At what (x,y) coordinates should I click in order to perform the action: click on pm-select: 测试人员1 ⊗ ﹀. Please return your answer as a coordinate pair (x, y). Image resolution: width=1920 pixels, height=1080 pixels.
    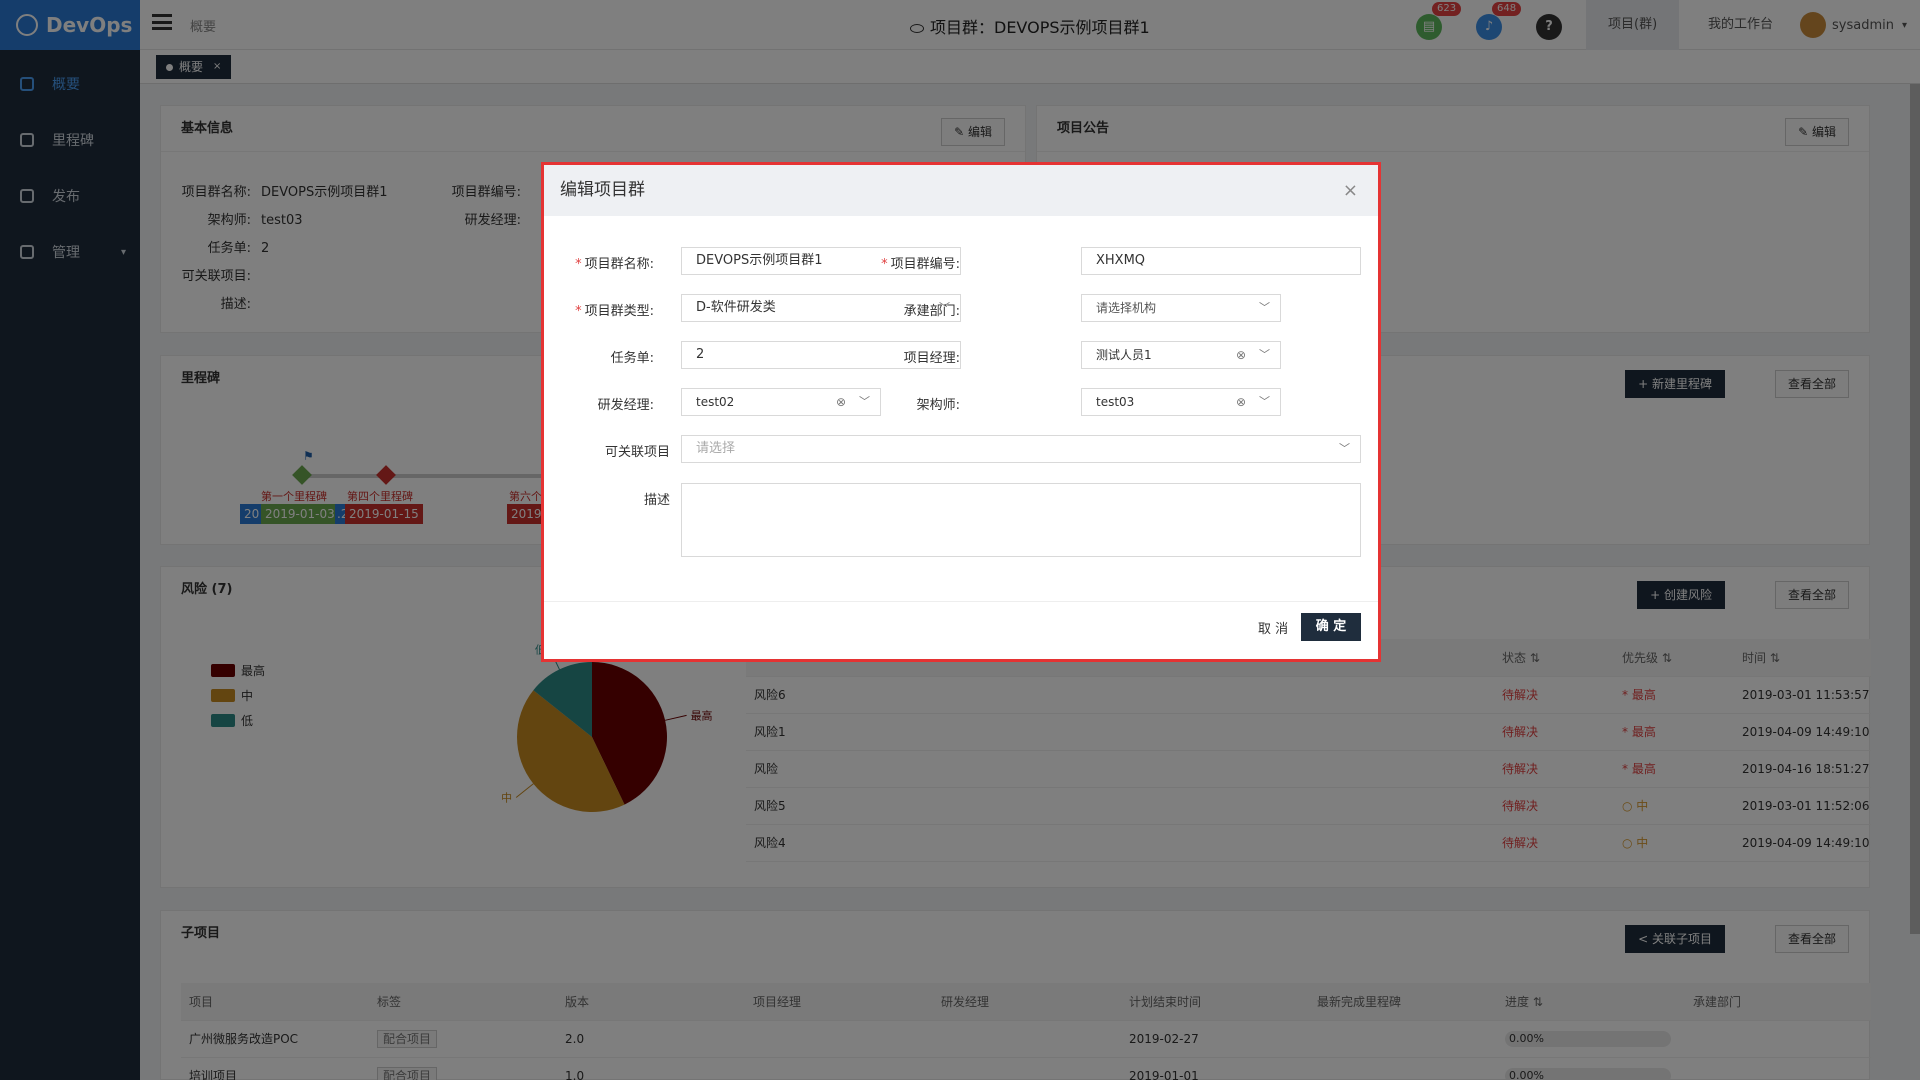
    Looking at the image, I should click on (1181, 355).